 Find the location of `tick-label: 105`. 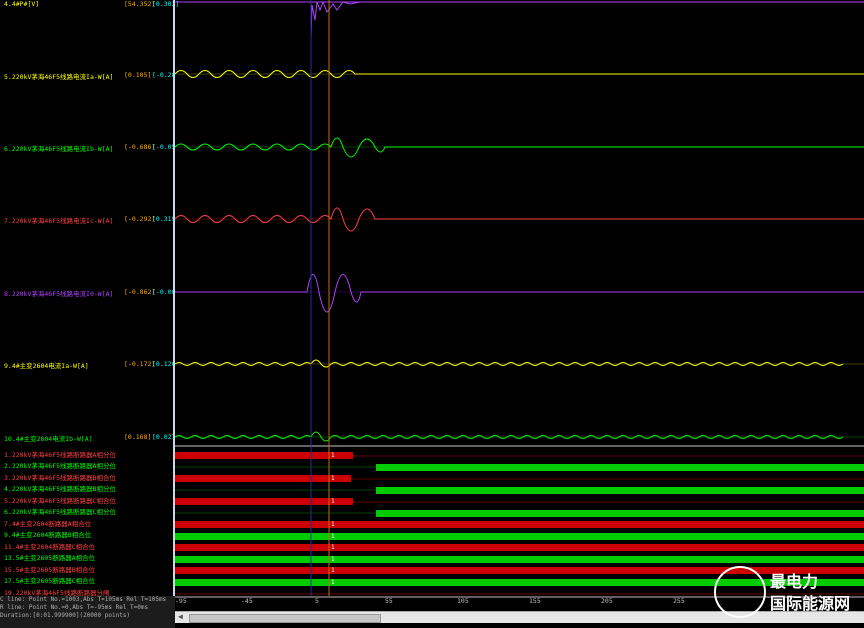

tick-label: 105 is located at coordinates (463, 601).